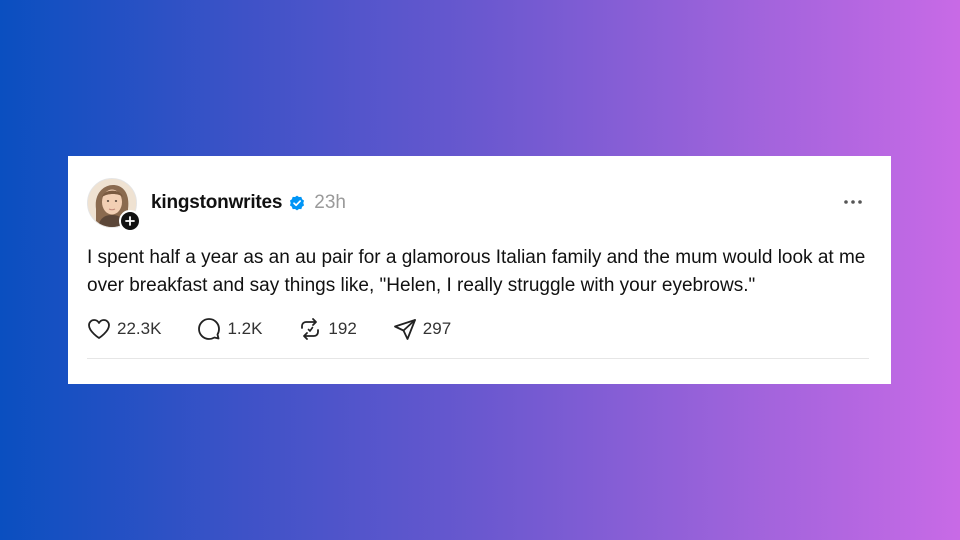 The width and height of the screenshot is (960, 540). I want to click on reply-button: 1.2K, so click(229, 329).